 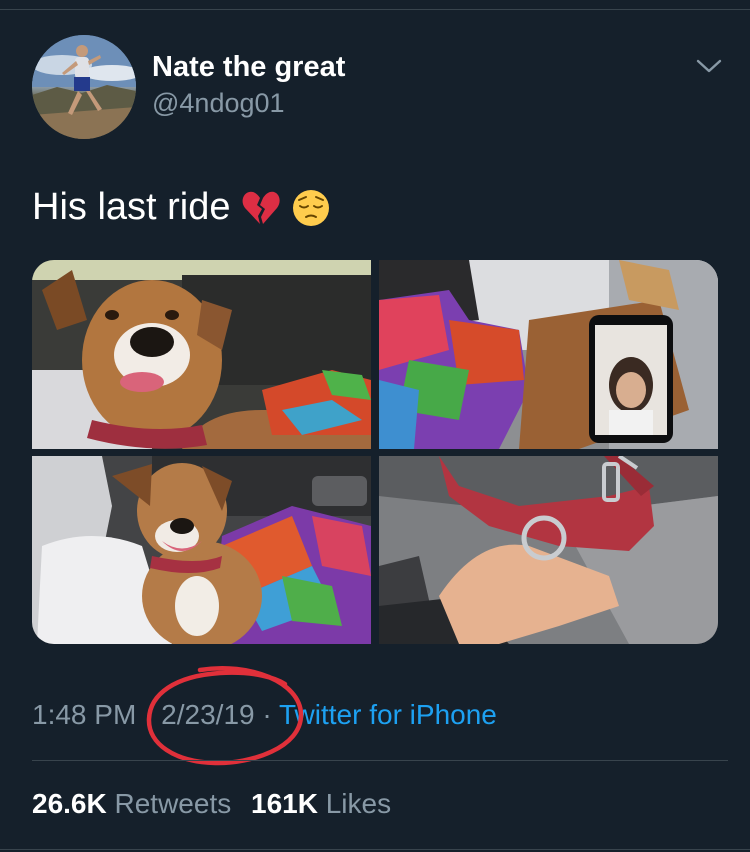 What do you see at coordinates (69, 803) in the screenshot?
I see `retweets-count: 26.6K` at bounding box center [69, 803].